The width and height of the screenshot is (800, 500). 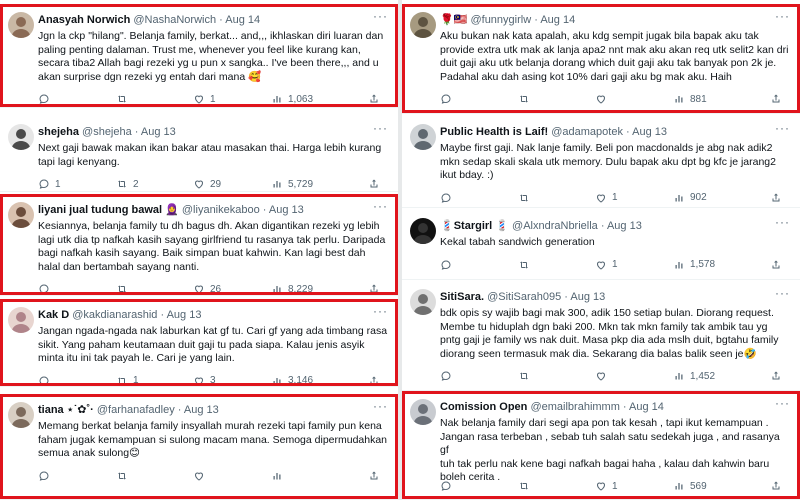 What do you see at coordinates (690, 99) in the screenshot?
I see `views-button: 881` at bounding box center [690, 99].